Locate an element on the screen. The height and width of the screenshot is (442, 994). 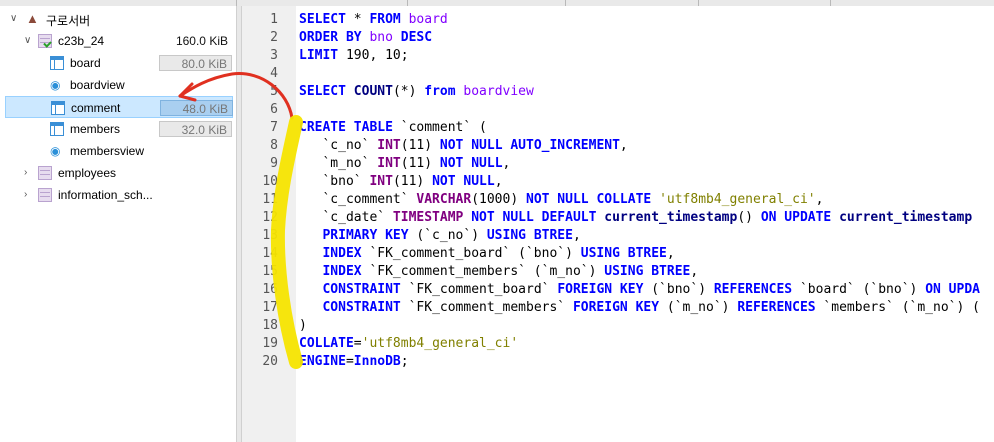
tree-row-database: ∨ c23b_24 160.0 KiB is located at coordinates (118, 41).